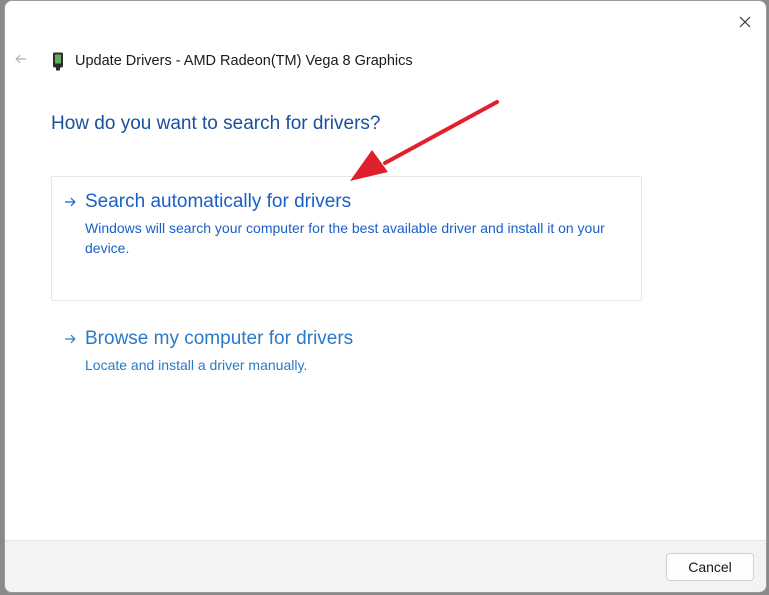 The width and height of the screenshot is (769, 595). I want to click on close-button, so click(745, 22).